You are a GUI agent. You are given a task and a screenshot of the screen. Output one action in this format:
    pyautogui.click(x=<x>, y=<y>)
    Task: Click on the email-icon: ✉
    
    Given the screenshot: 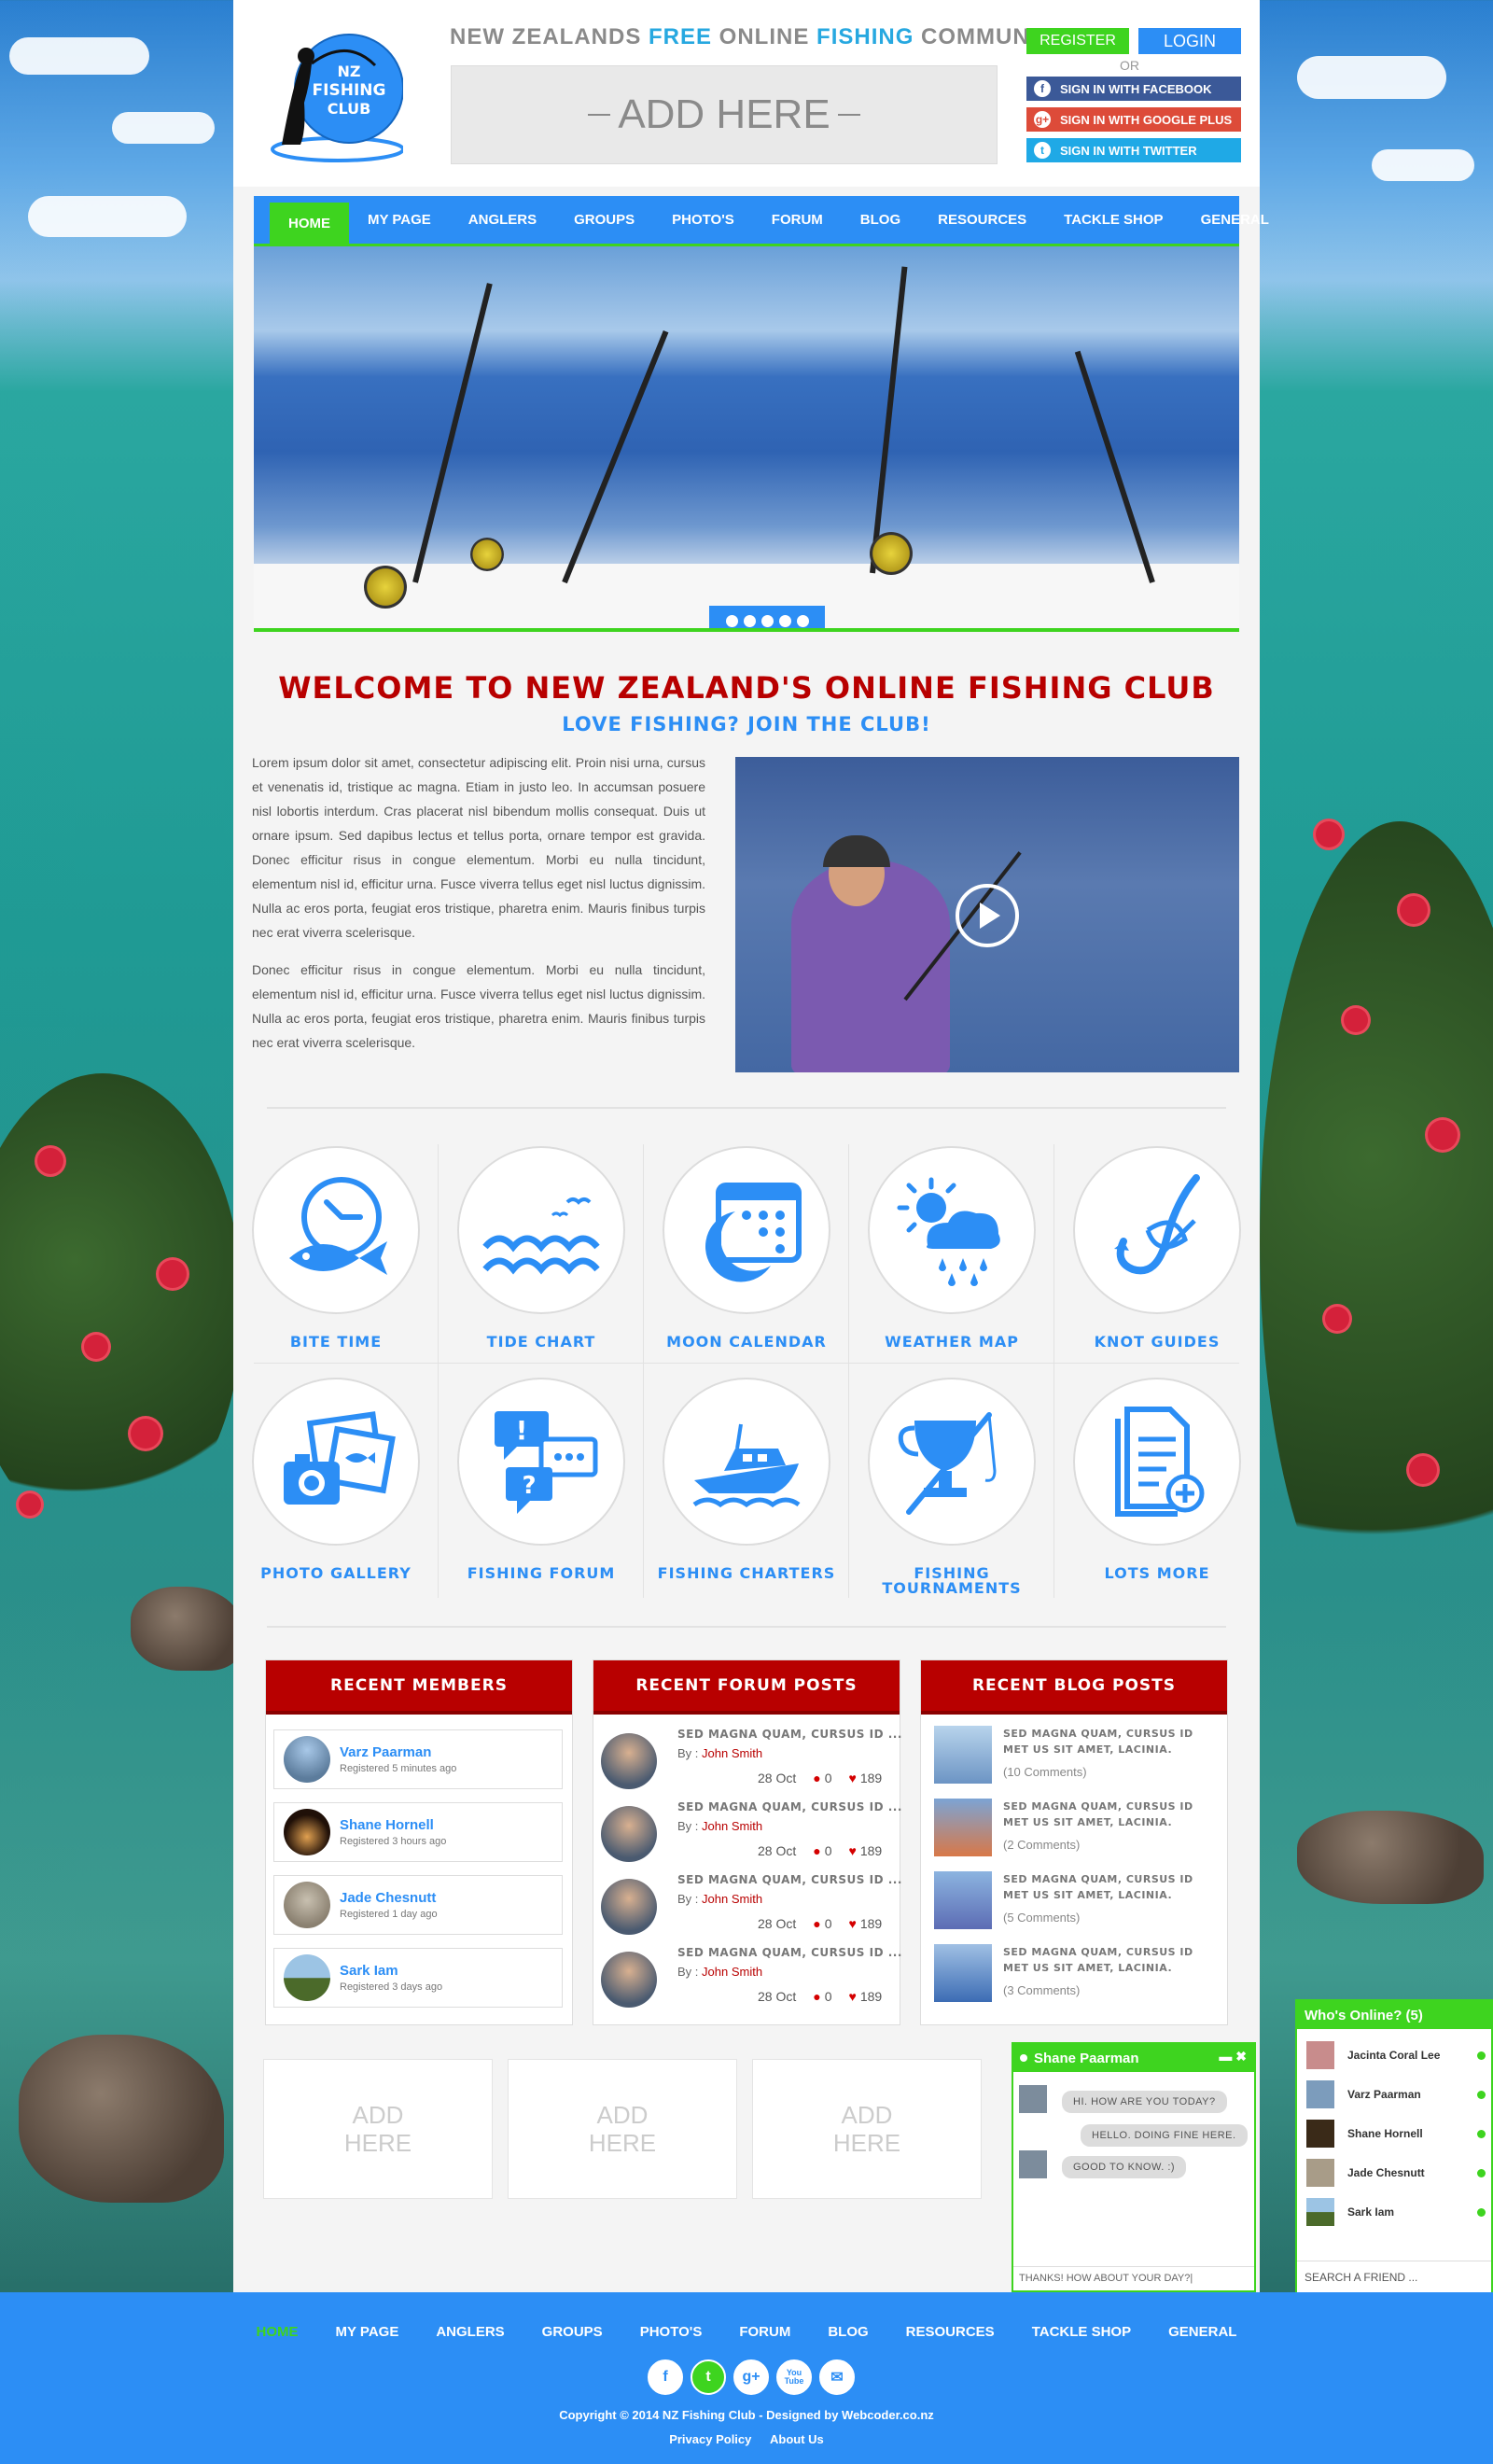 What is the action you would take?
    pyautogui.click(x=837, y=2377)
    